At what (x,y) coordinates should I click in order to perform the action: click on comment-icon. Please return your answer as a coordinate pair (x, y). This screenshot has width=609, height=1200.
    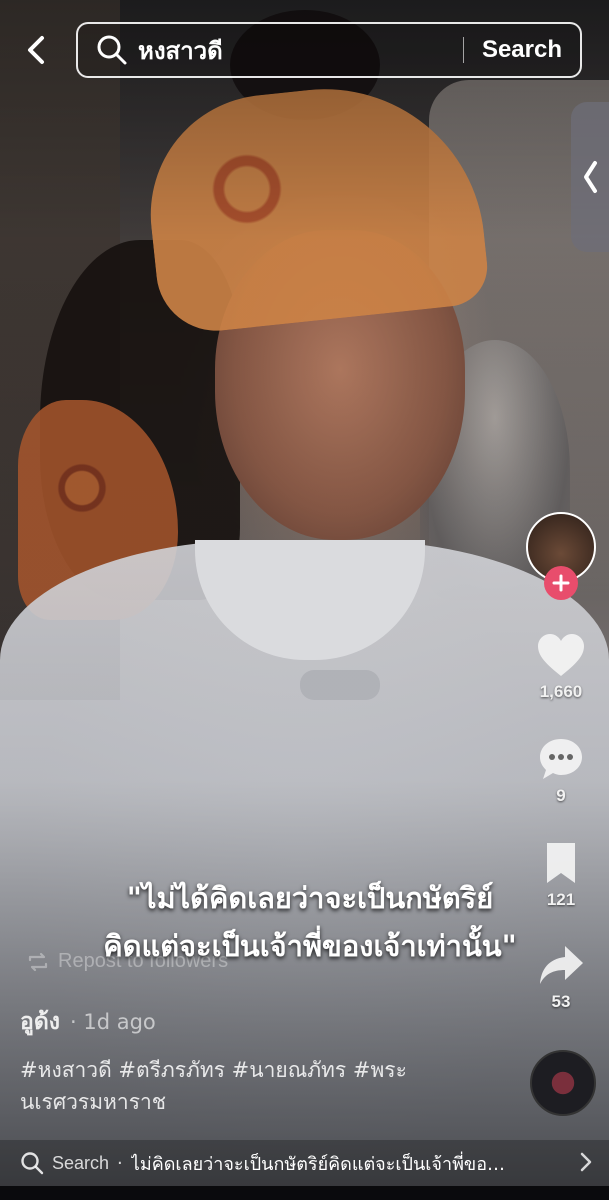
    Looking at the image, I should click on (561, 759).